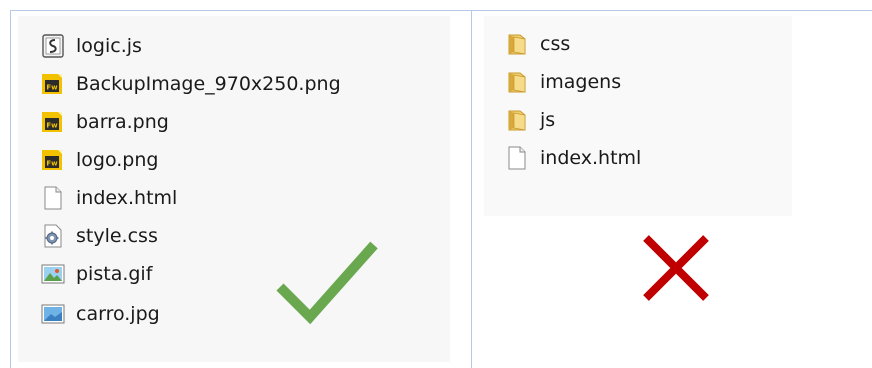 The height and width of the screenshot is (368, 872). I want to click on file-item-barra-png: Fw barra.png, so click(104, 122).